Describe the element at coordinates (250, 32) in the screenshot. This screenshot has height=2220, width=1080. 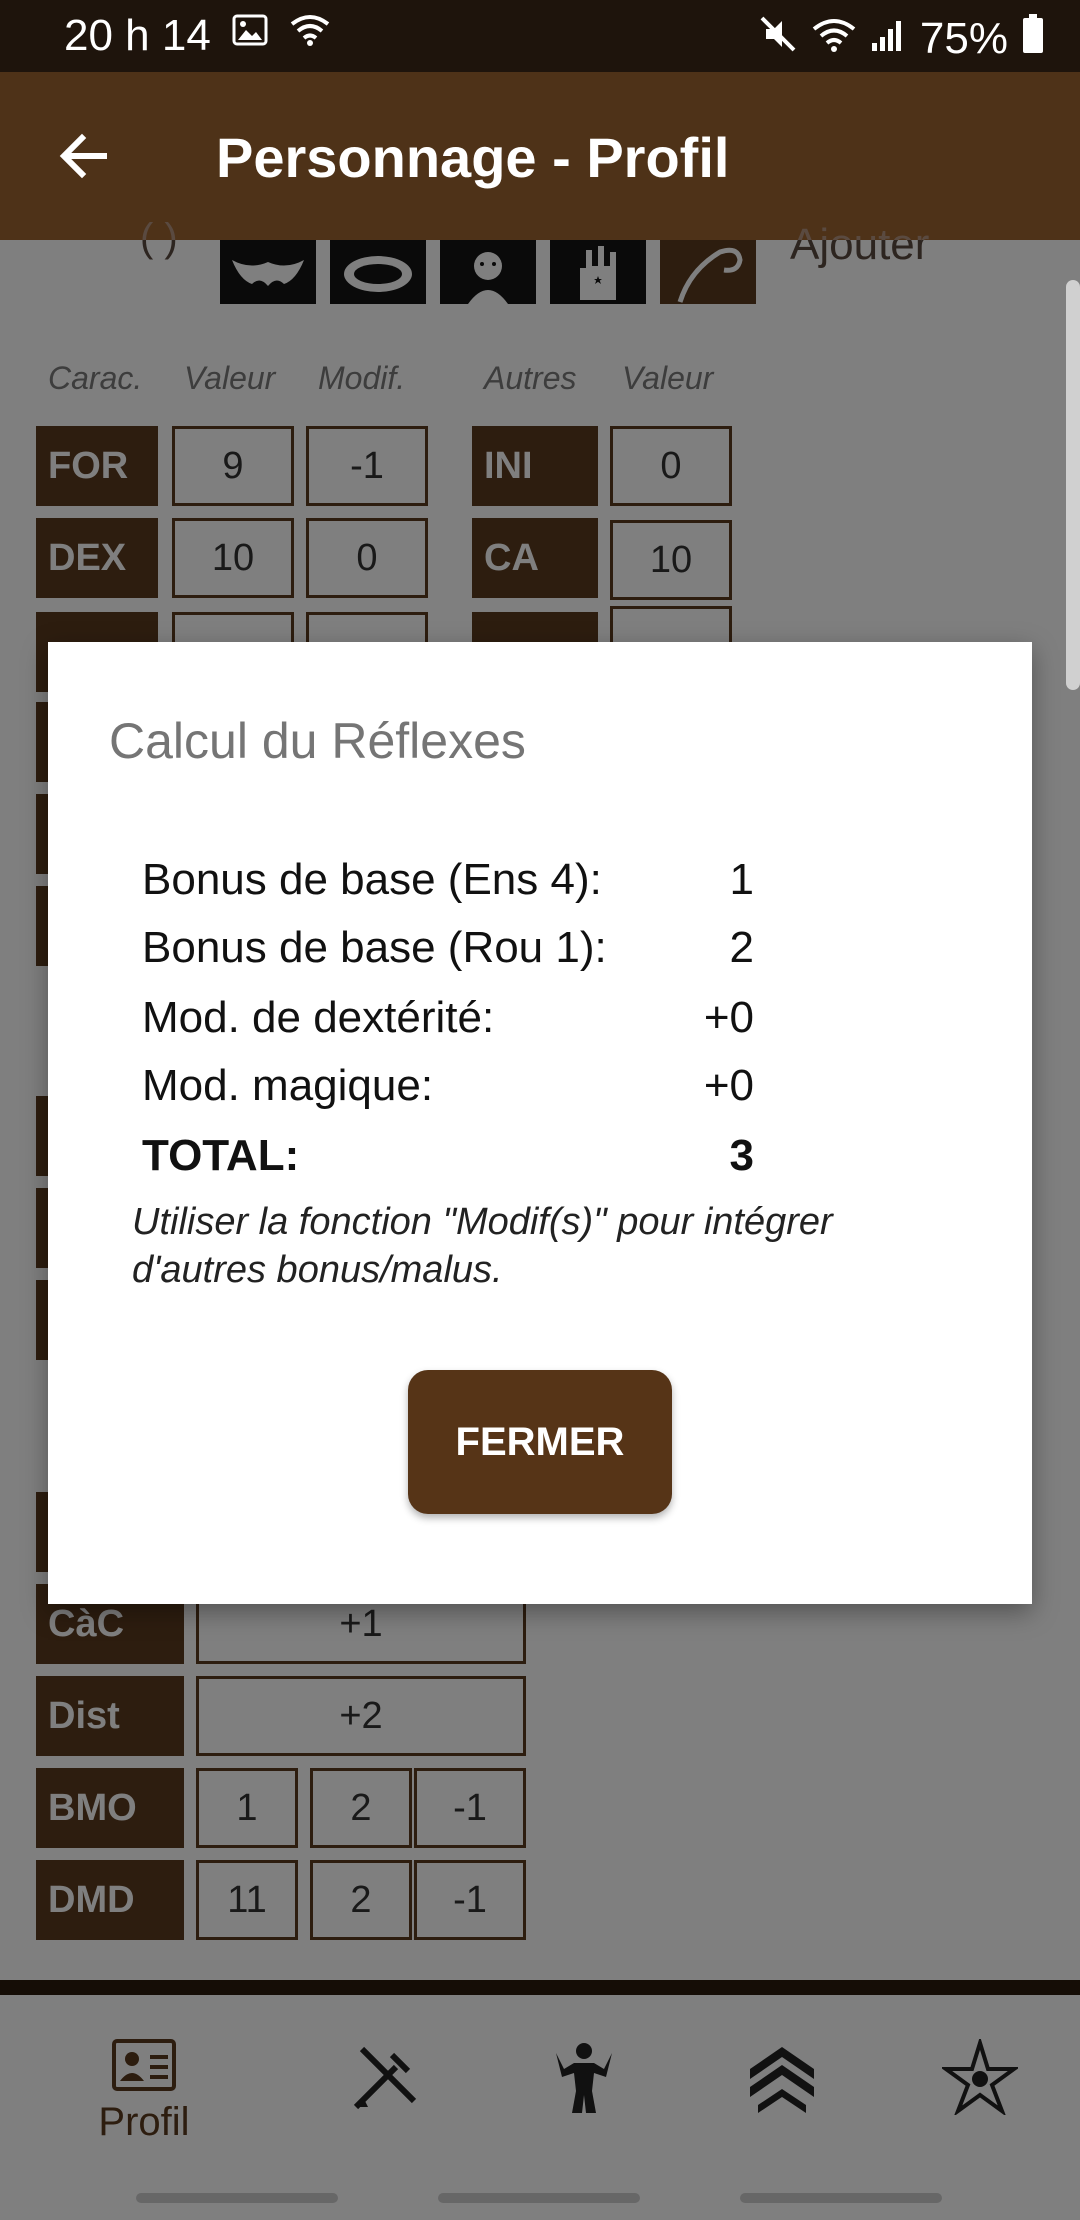
I see `image-icon` at that location.